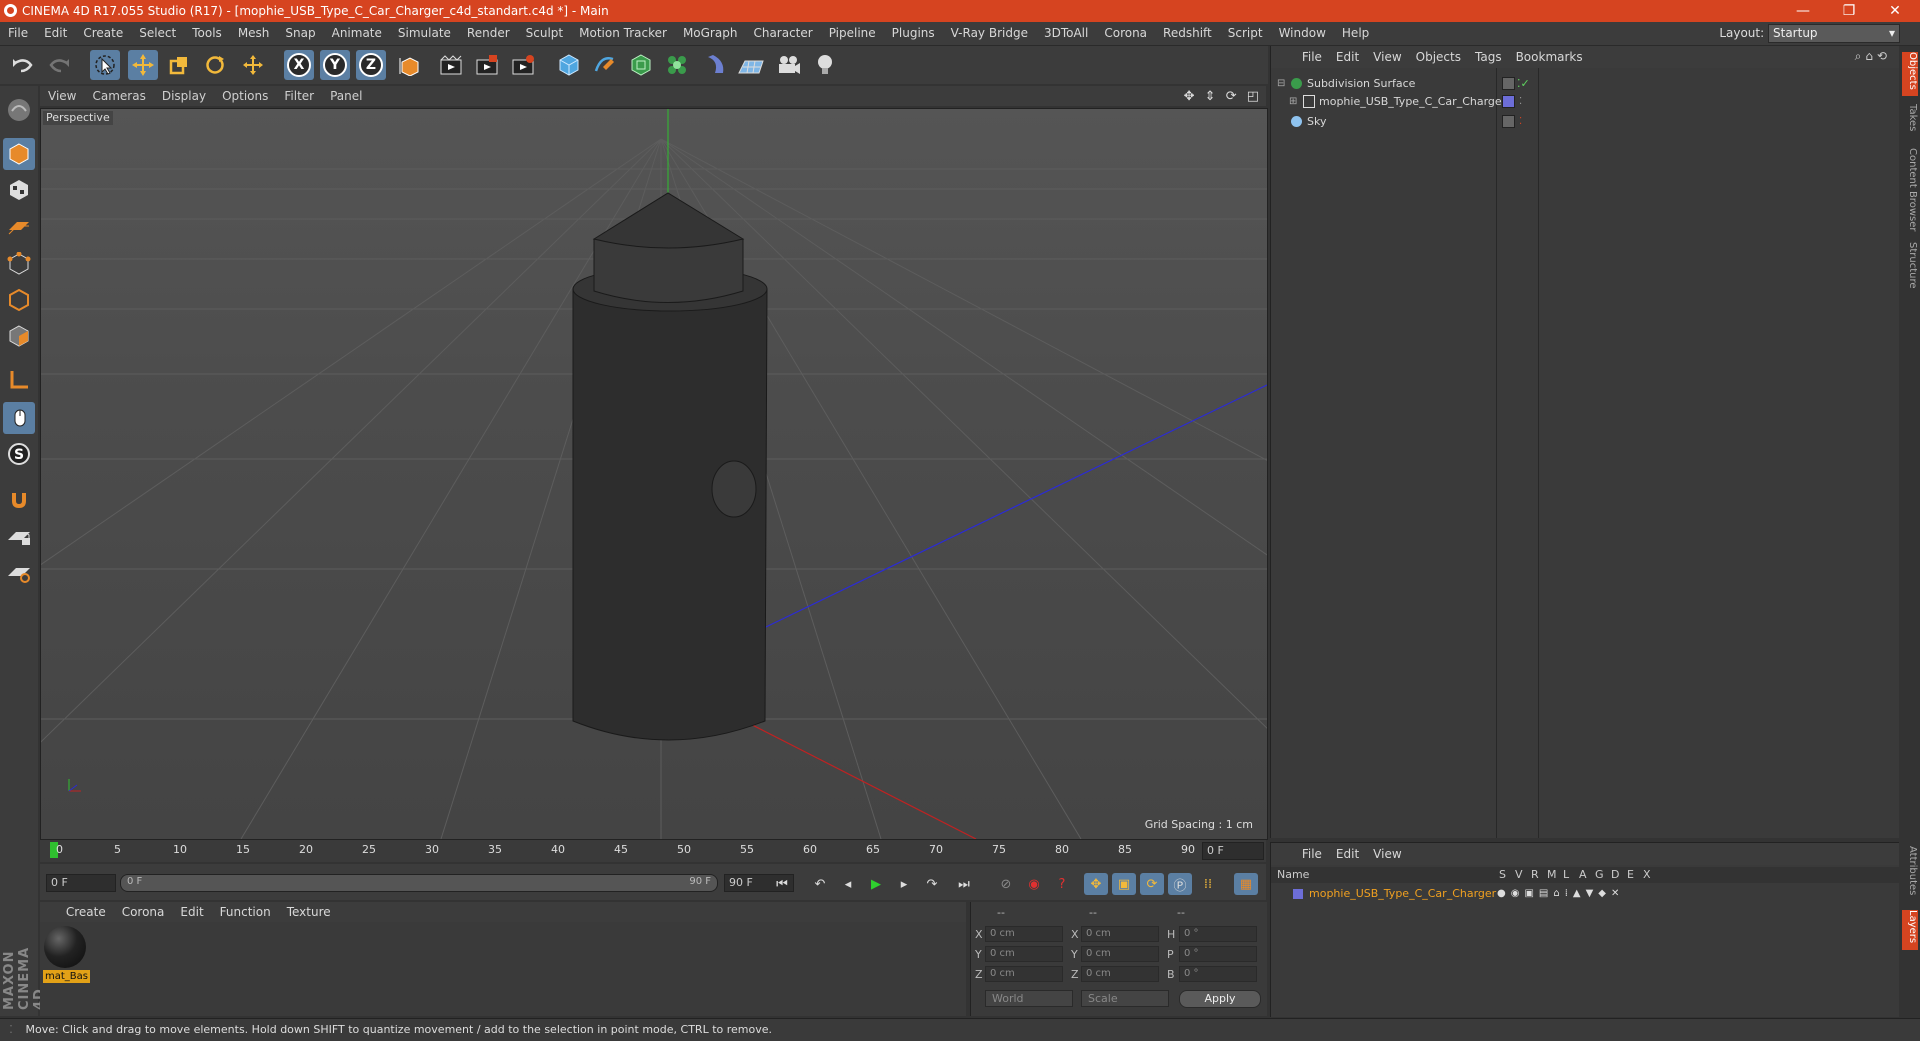  Describe the element at coordinates (1834, 33) in the screenshot. I see `layout-dropdown: Startup` at that location.